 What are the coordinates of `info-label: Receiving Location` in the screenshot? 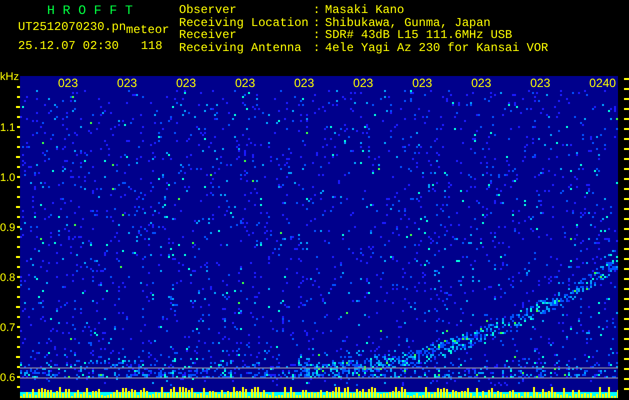 It's located at (244, 22).